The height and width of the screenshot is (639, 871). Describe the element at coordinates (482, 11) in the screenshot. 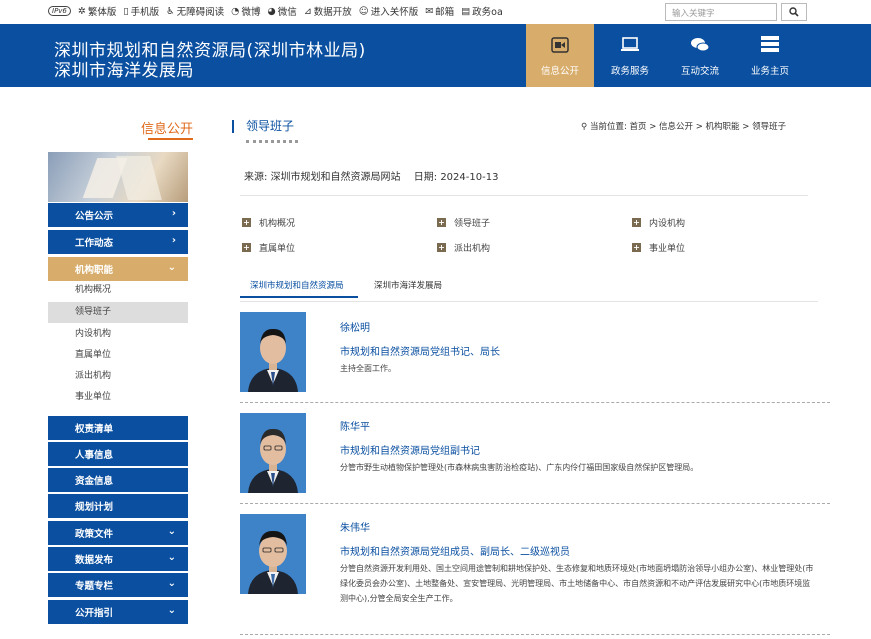

I see `oa-link: ▤ 政务oa` at that location.